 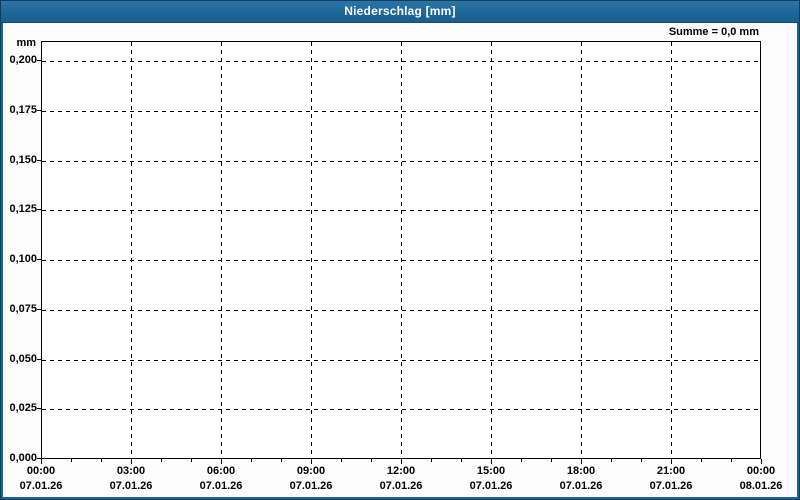 What do you see at coordinates (221, 471) in the screenshot?
I see `x-tick-label-time: 06:00` at bounding box center [221, 471].